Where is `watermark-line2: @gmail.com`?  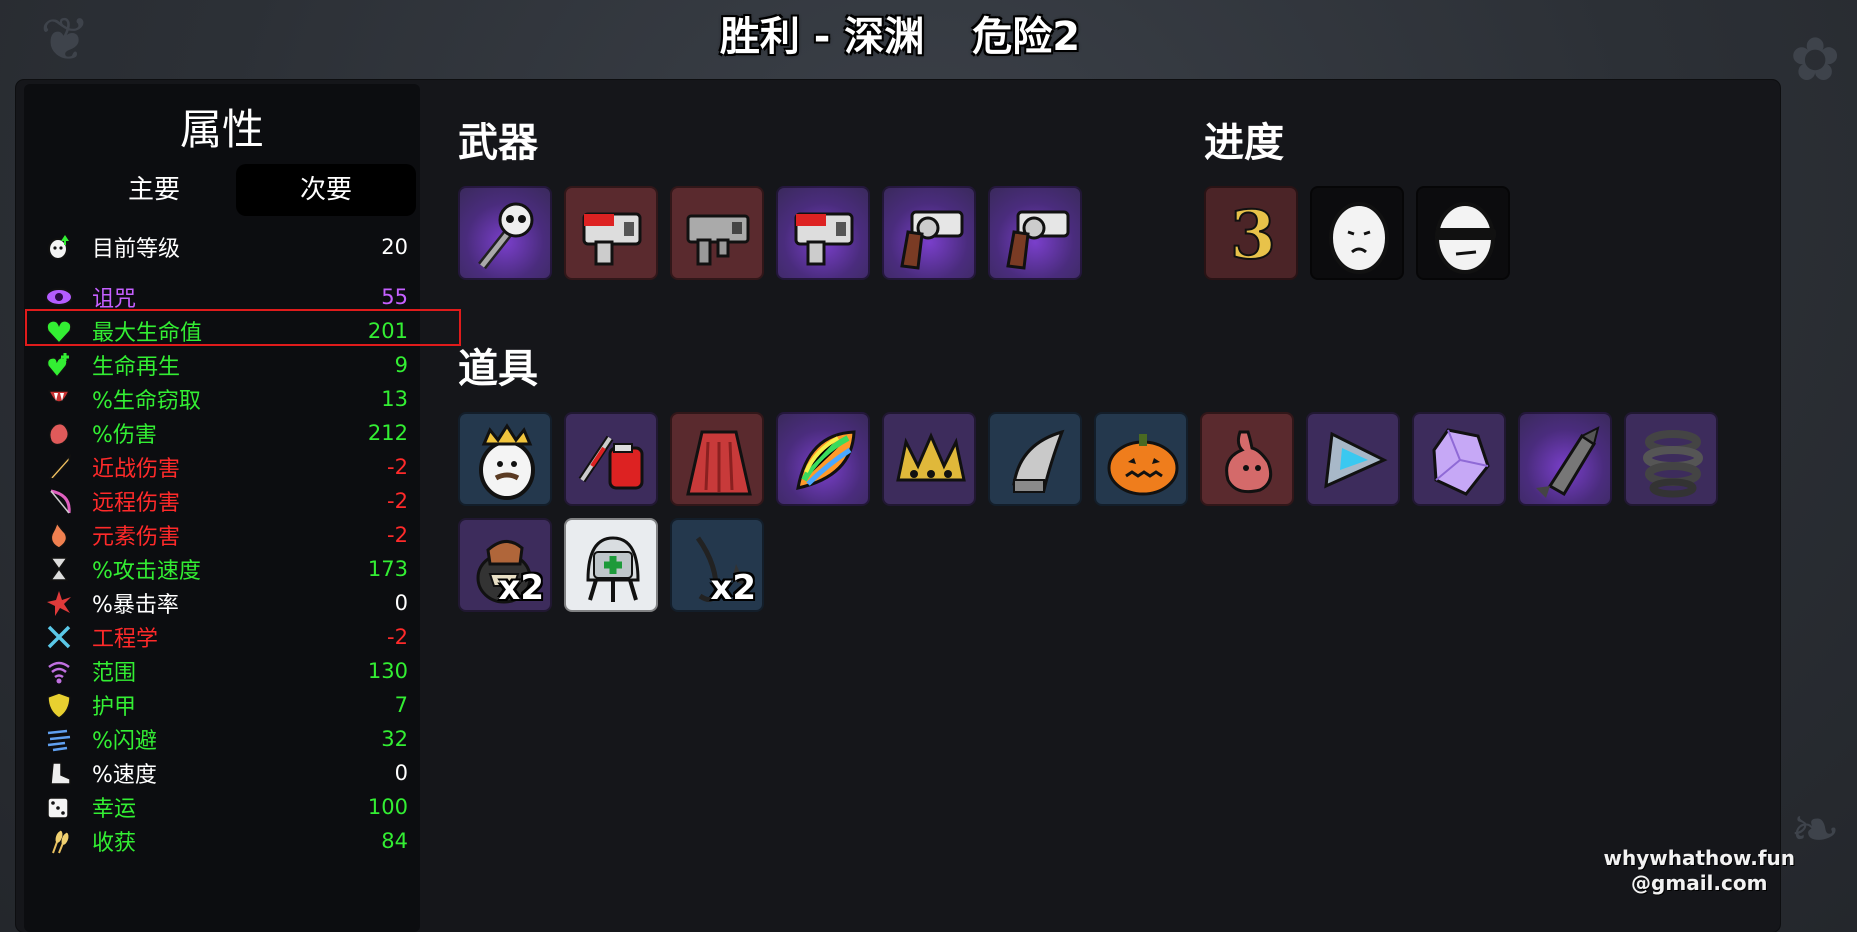
watermark-line2: @gmail.com is located at coordinates (1699, 883).